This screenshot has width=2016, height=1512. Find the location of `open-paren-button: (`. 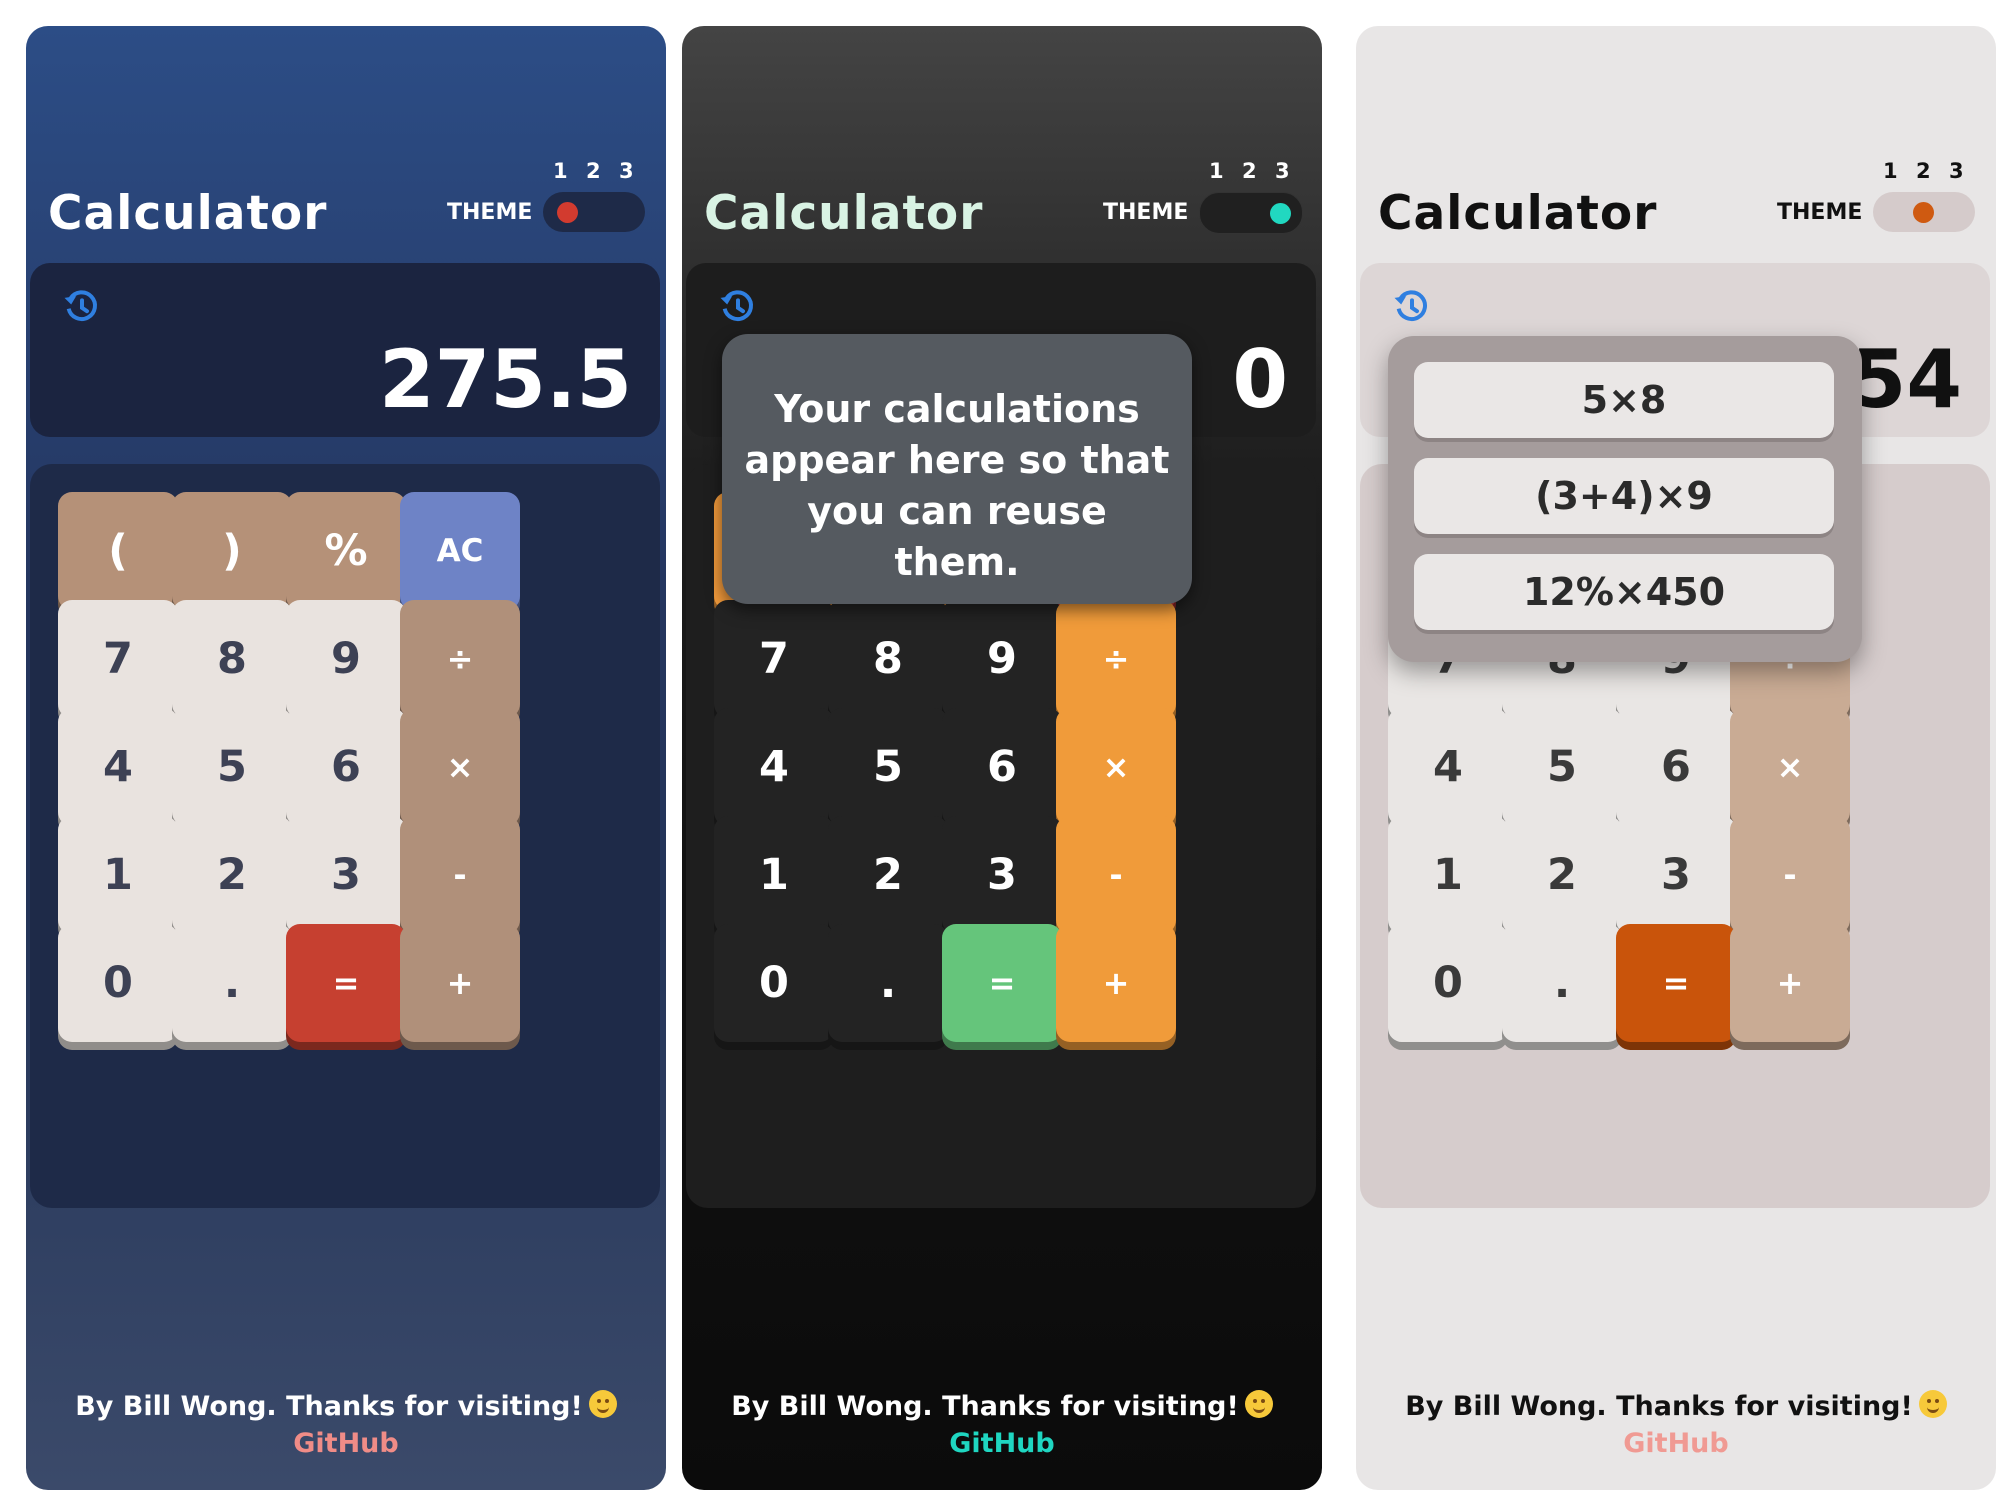

open-paren-button: ( is located at coordinates (118, 551).